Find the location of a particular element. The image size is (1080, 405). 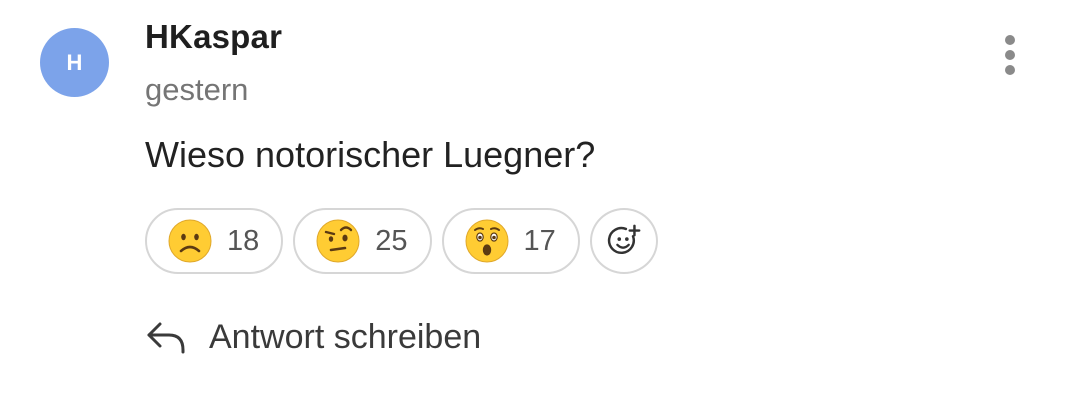

add-reaction-icon is located at coordinates (624, 239).